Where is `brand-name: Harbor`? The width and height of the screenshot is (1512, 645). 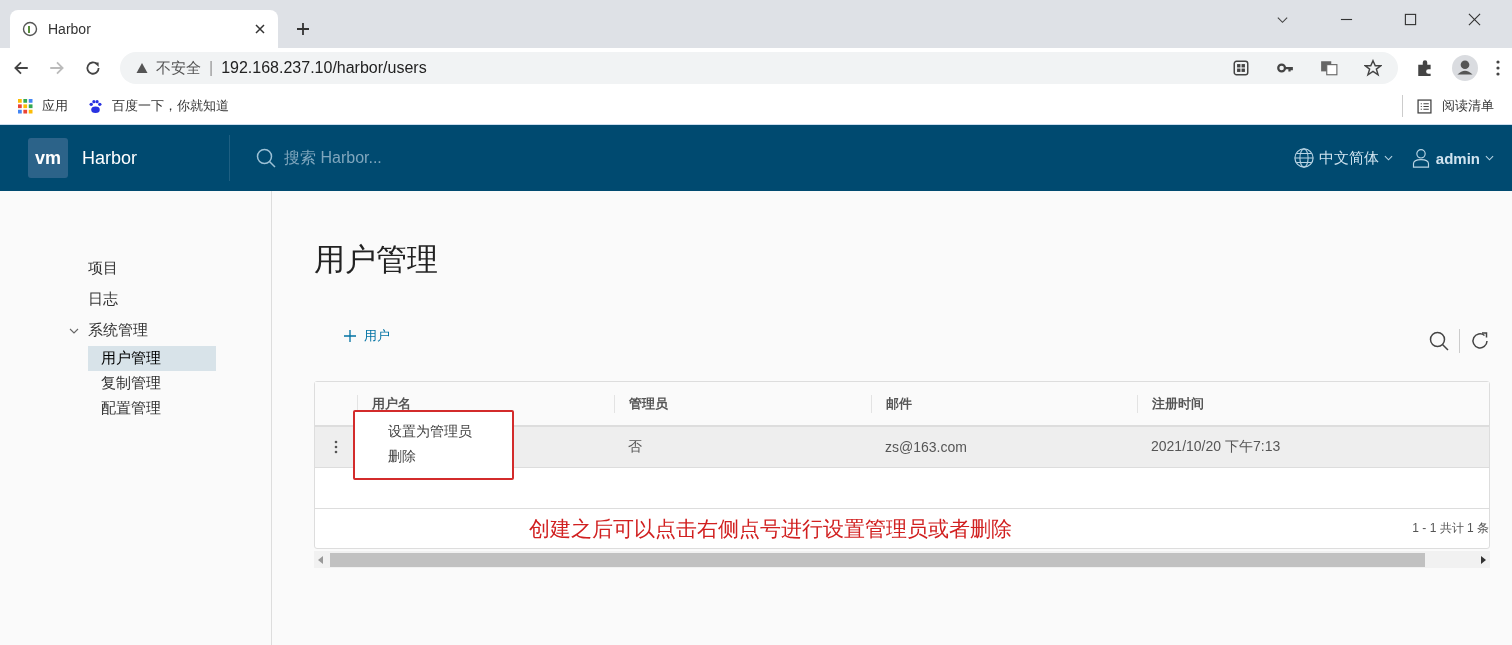 brand-name: Harbor is located at coordinates (110, 158).